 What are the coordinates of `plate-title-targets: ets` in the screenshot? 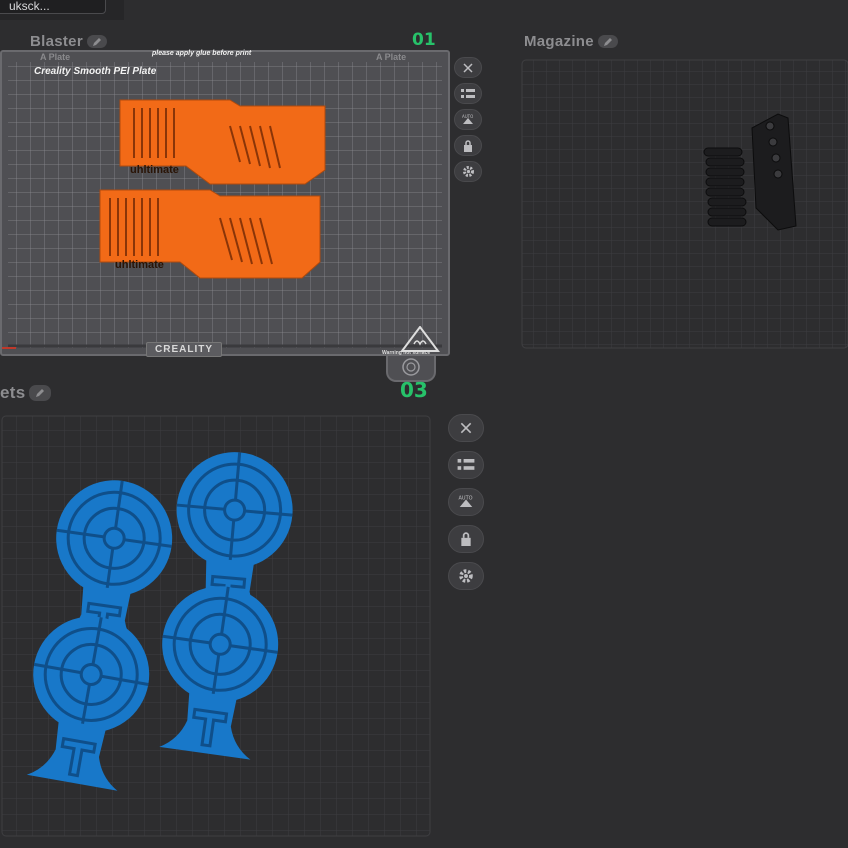 It's located at (26, 393).